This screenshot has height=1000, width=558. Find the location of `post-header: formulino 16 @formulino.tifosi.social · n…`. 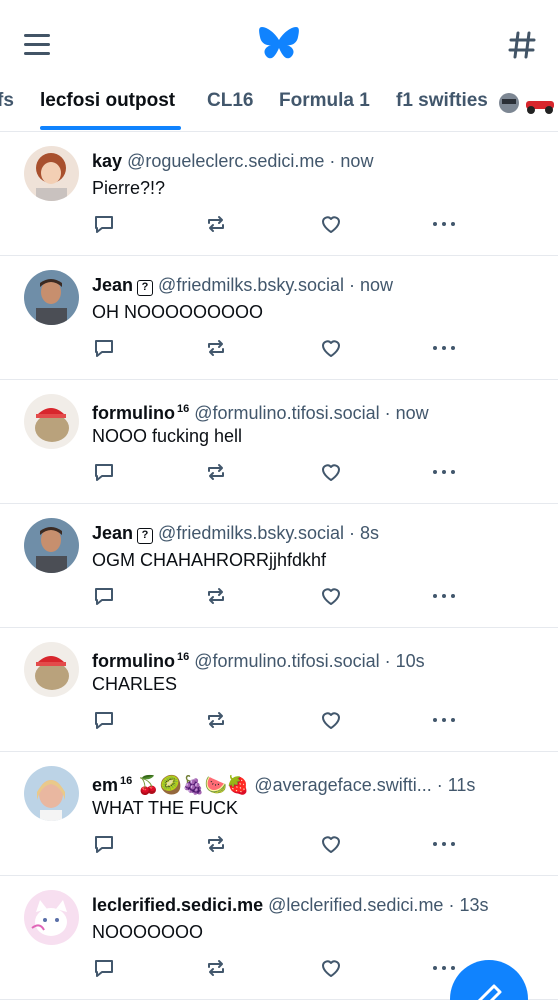

post-header: formulino 16 @formulino.tifosi.social · n… is located at coordinates (318, 411).